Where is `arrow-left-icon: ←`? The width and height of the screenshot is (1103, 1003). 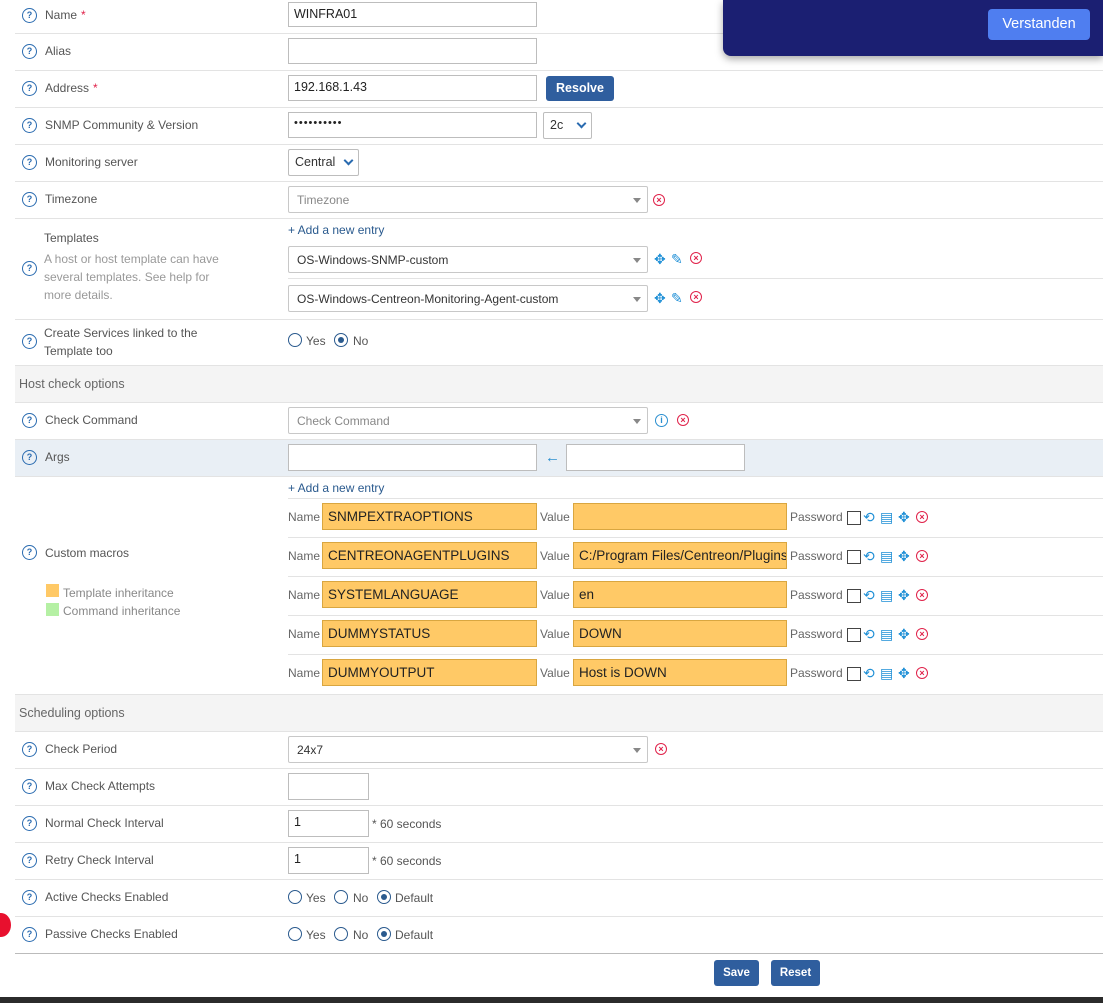
arrow-left-icon: ← is located at coordinates (552, 457).